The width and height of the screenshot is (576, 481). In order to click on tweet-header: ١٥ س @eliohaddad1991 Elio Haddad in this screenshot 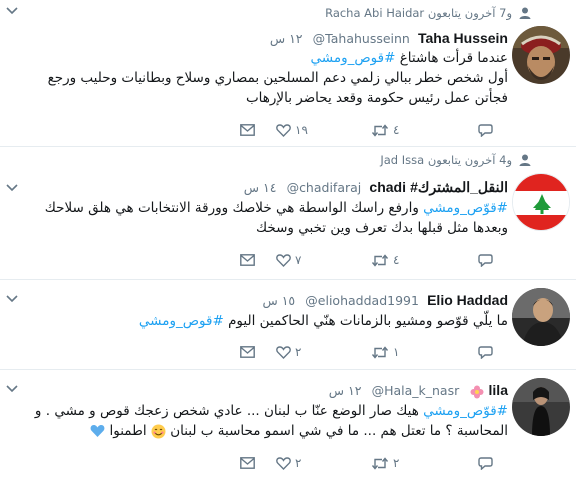, I will do `click(385, 301)`.